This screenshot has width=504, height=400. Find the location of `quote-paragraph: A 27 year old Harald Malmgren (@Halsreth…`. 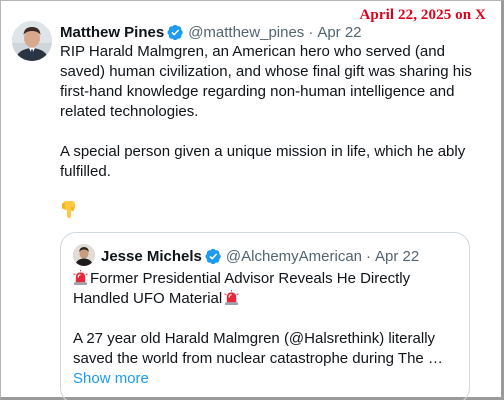

quote-paragraph: A 27 year old Harald Malmgren (@Halsreth… is located at coordinates (268, 359).